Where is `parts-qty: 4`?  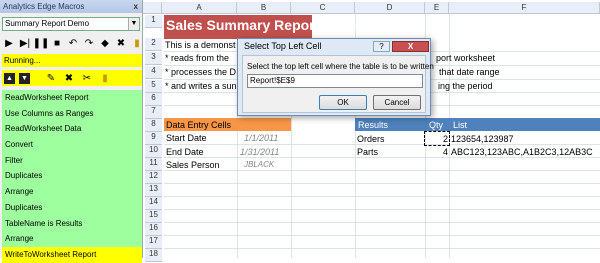 parts-qty: 4 is located at coordinates (446, 152).